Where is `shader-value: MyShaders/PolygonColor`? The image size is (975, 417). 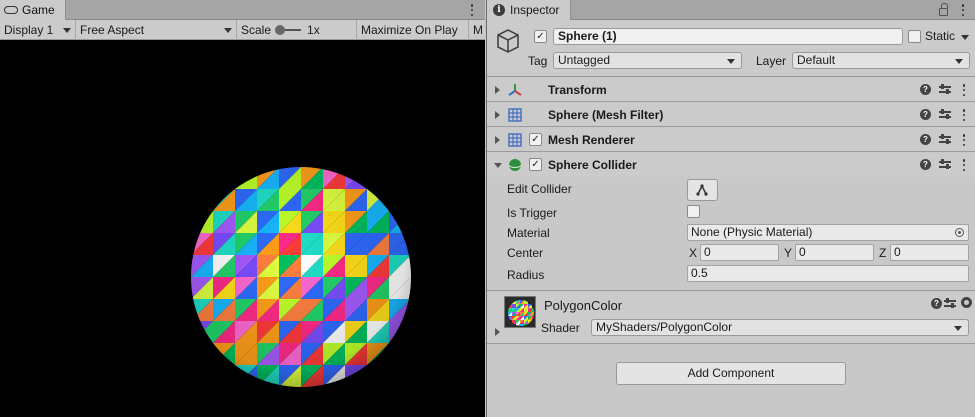
shader-value: MyShaders/PolygonColor is located at coordinates (664, 327).